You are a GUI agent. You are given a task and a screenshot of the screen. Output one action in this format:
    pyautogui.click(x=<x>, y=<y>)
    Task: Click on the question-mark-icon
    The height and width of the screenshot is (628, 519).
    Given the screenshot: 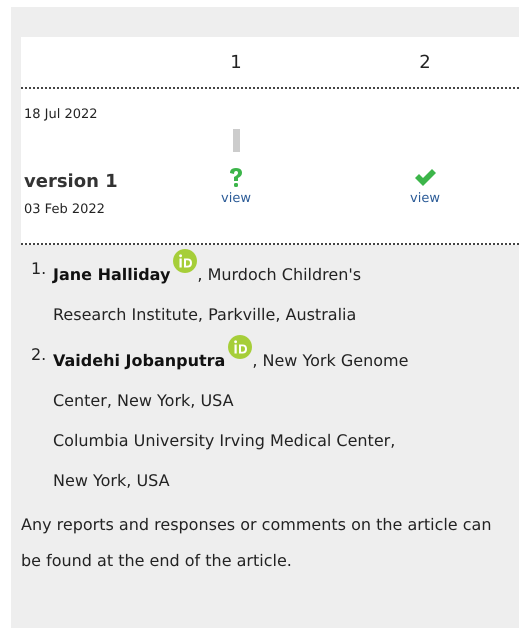 What is the action you would take?
    pyautogui.click(x=236, y=177)
    